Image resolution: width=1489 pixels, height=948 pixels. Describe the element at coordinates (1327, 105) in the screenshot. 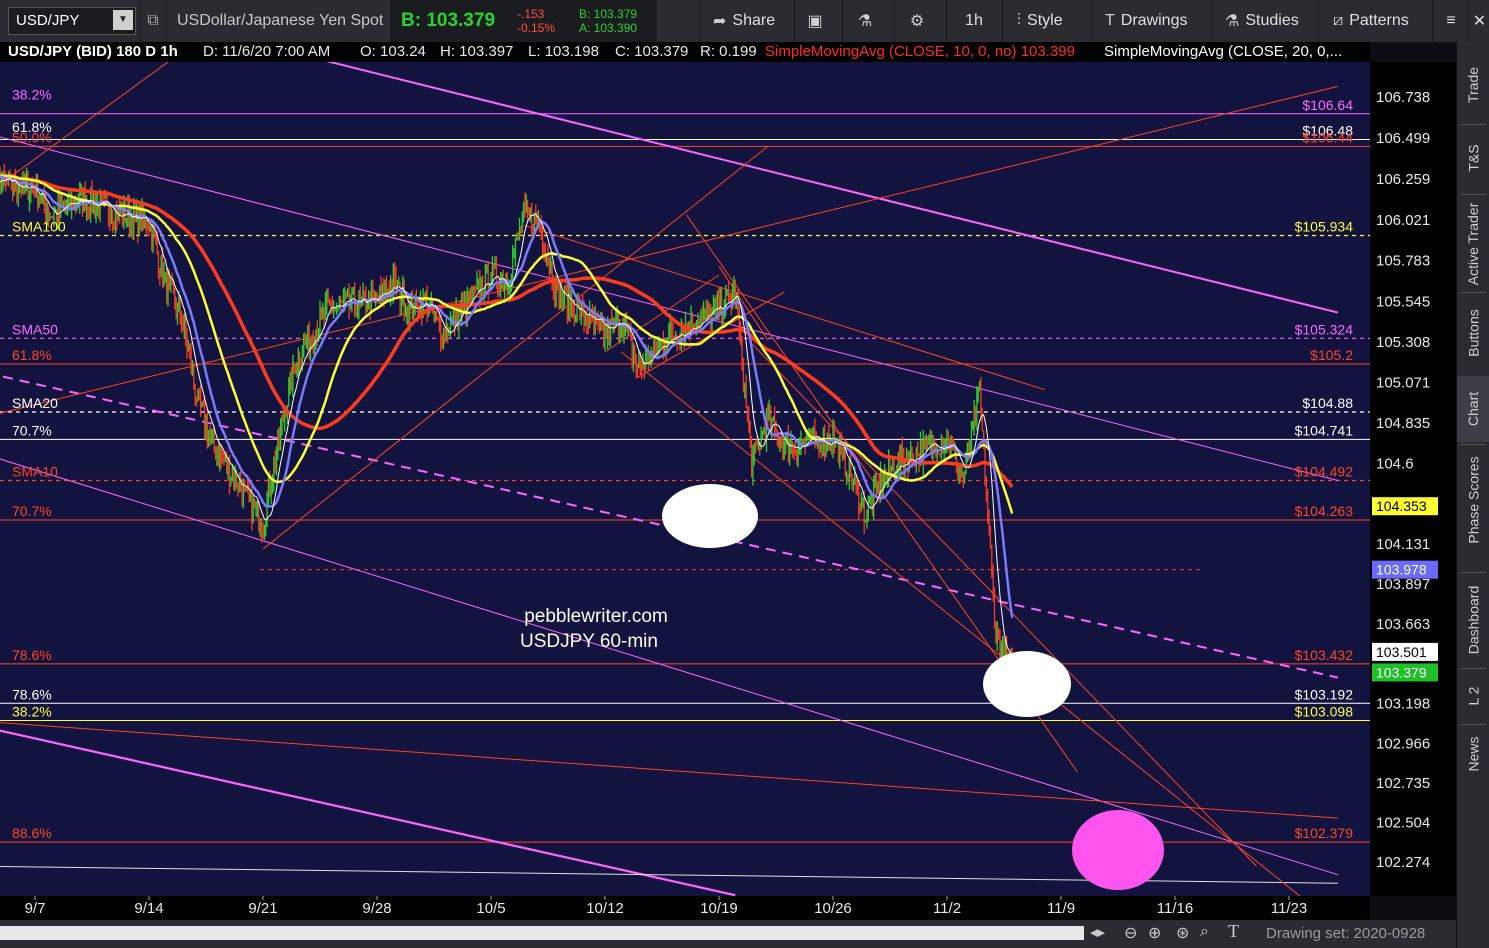

I see `price-label-right: $106.64` at that location.